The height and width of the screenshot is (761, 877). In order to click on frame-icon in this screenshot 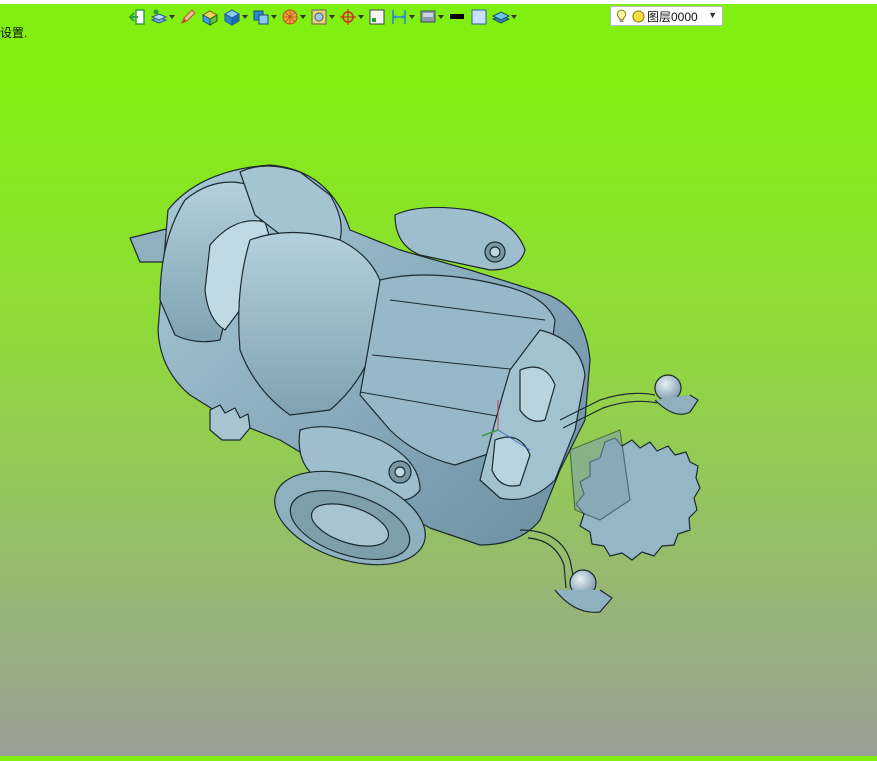, I will do `click(377, 17)`.